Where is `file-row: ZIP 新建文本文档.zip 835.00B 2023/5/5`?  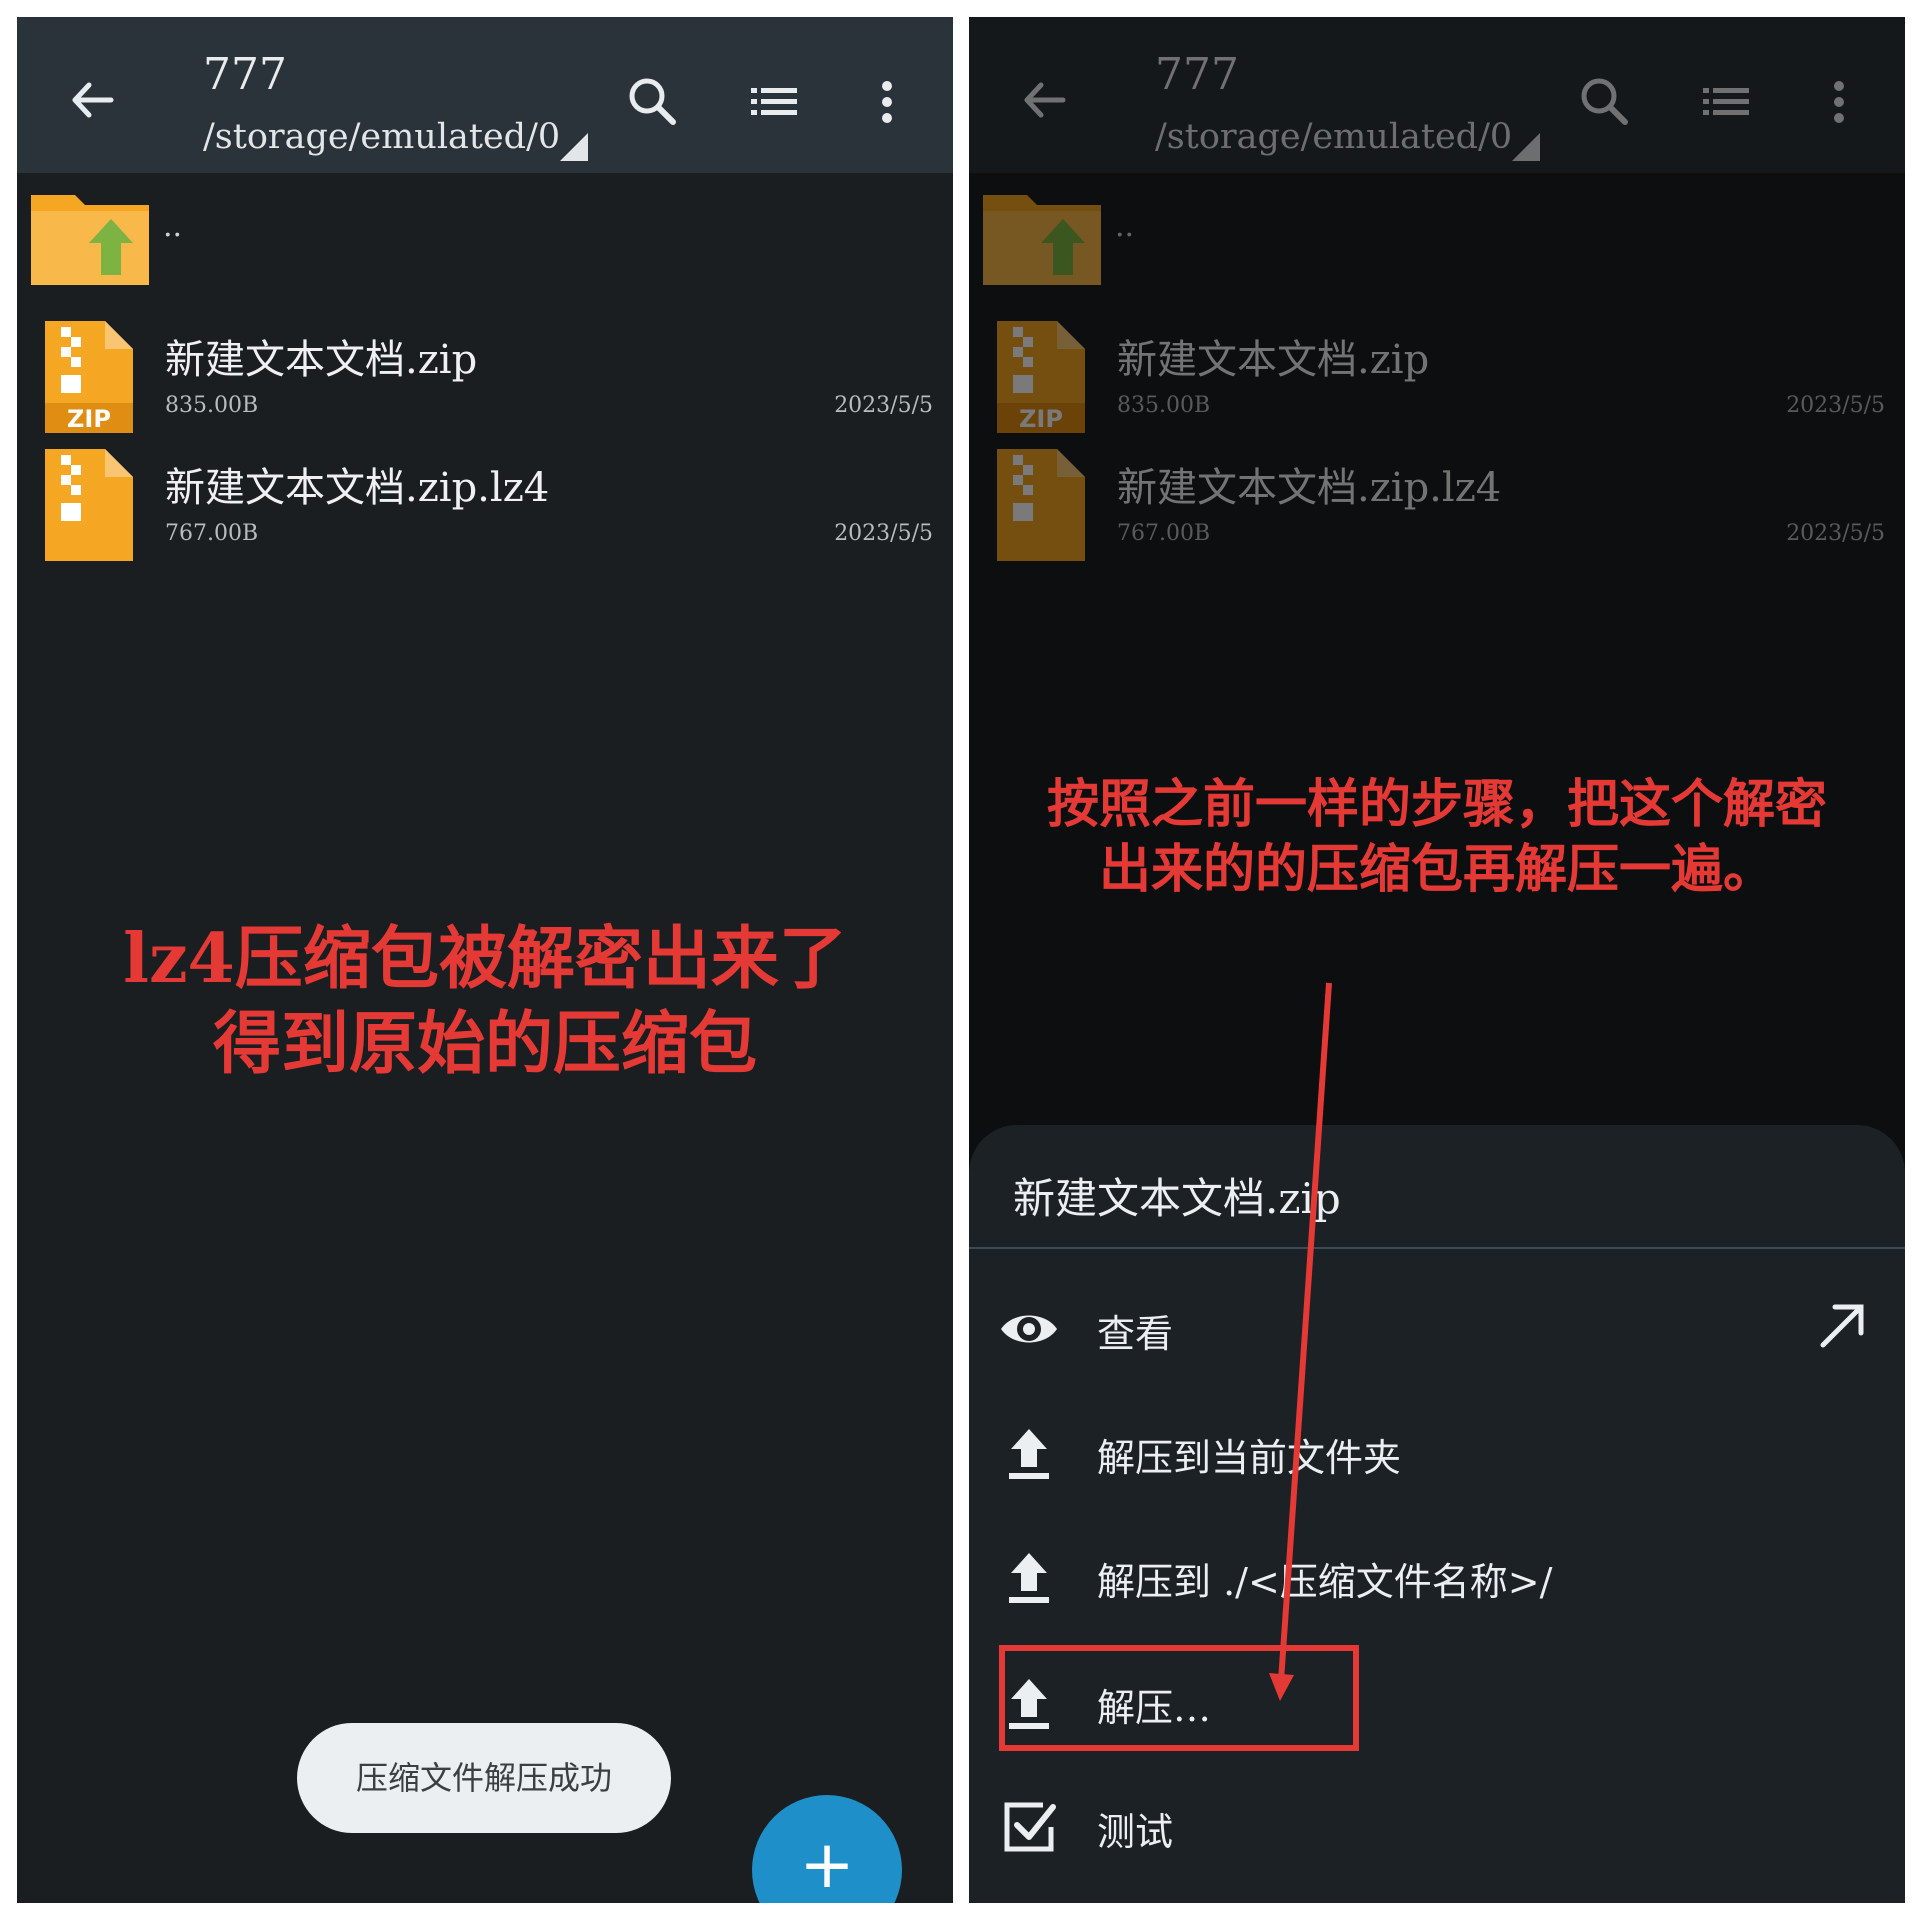
file-row: ZIP 新建文本文档.zip 835.00B 2023/5/5 is located at coordinates (485, 370).